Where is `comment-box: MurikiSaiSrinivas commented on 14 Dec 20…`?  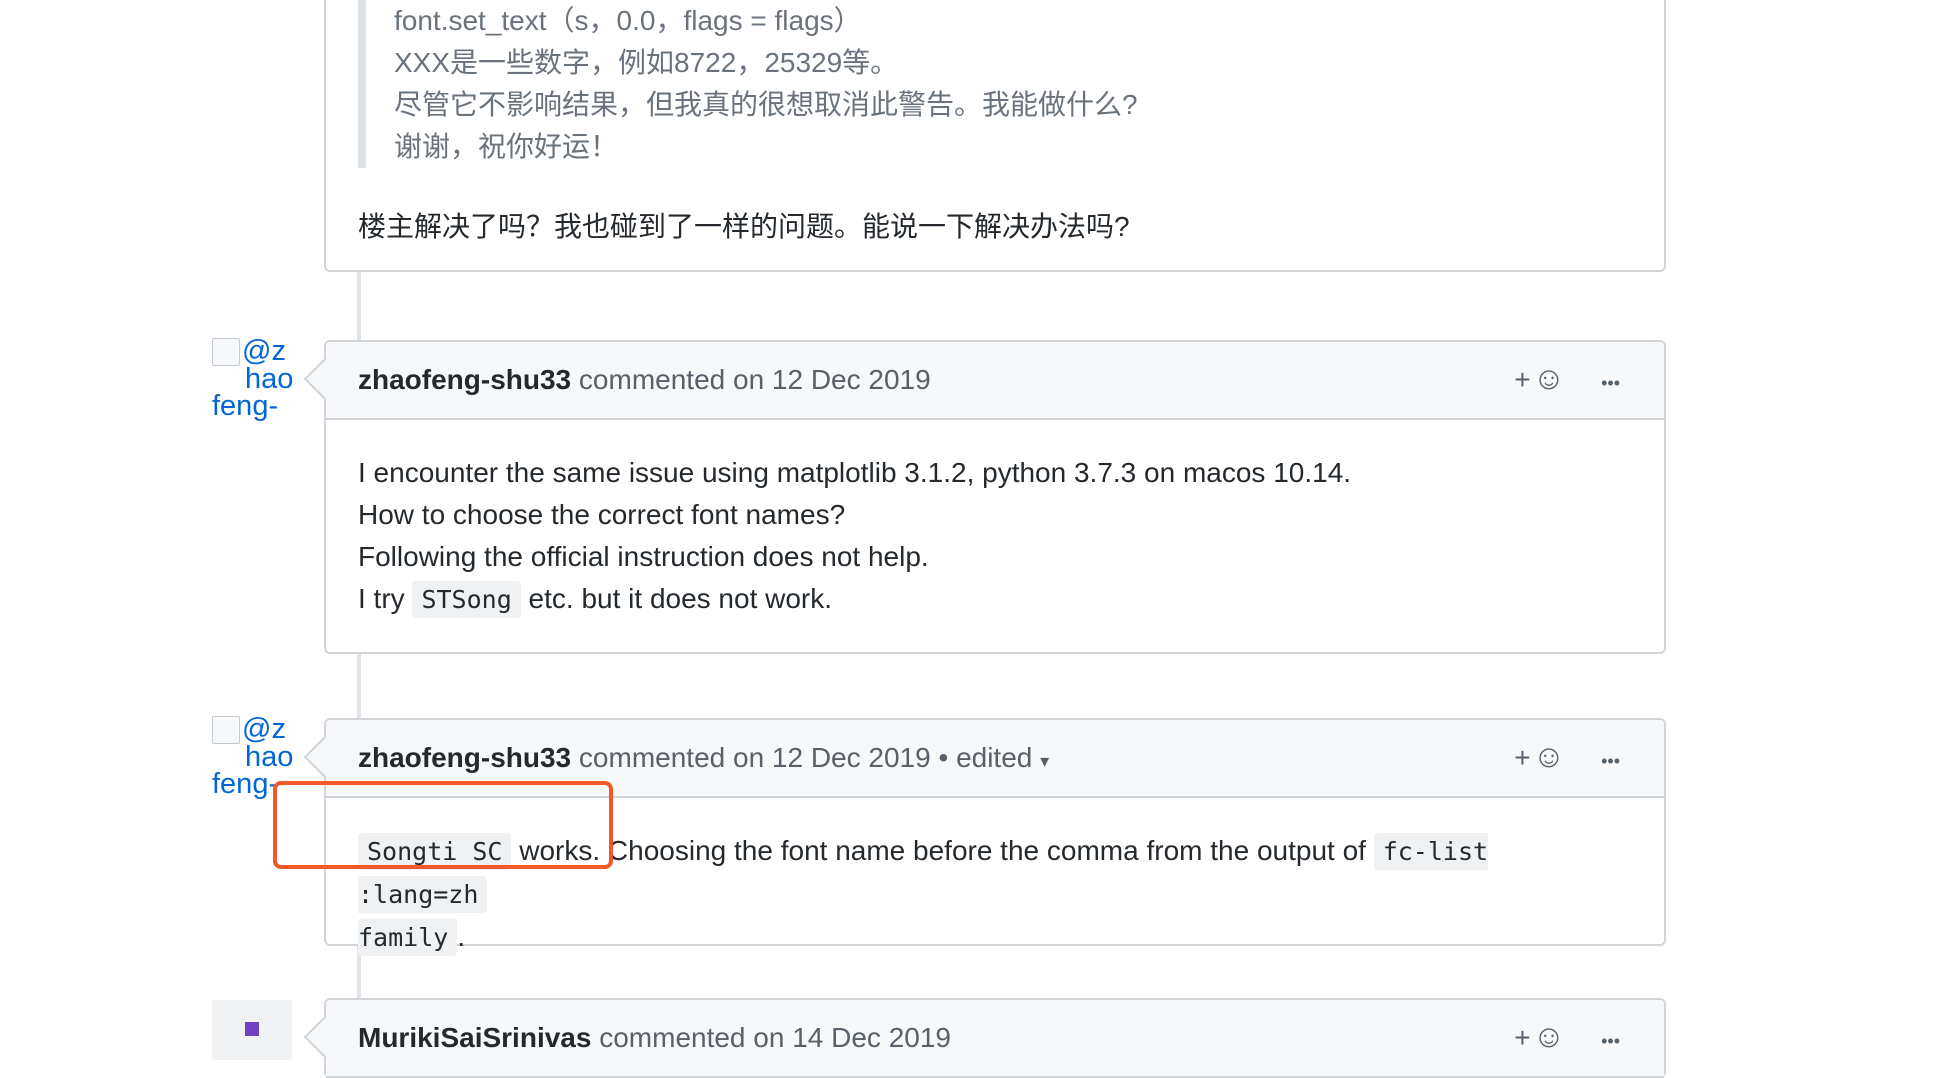 comment-box: MurikiSaiSrinivas commented on 14 Dec 20… is located at coordinates (995, 1038).